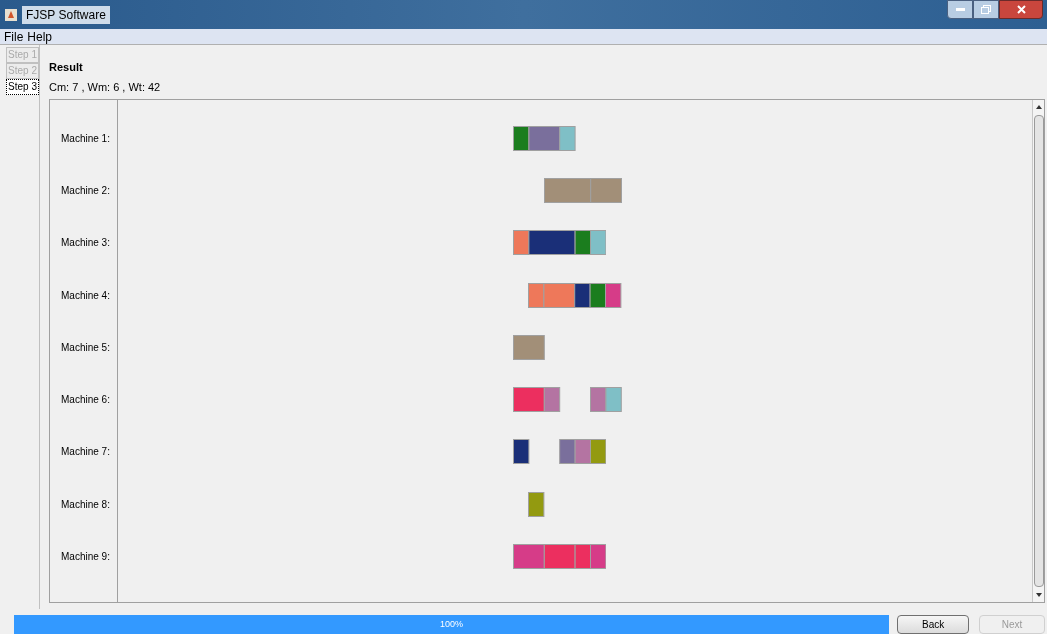 The height and width of the screenshot is (634, 1047). I want to click on machine-label: Machine 1:, so click(85, 138).